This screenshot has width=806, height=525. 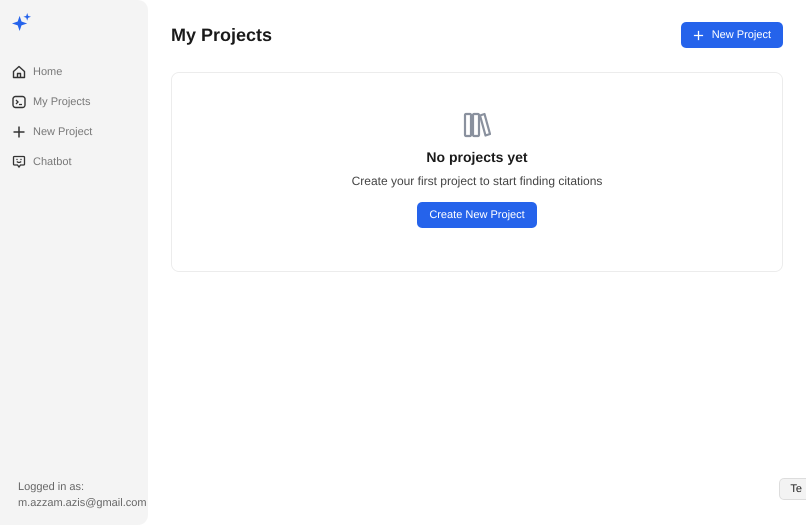 I want to click on chat-icon, so click(x=19, y=162).